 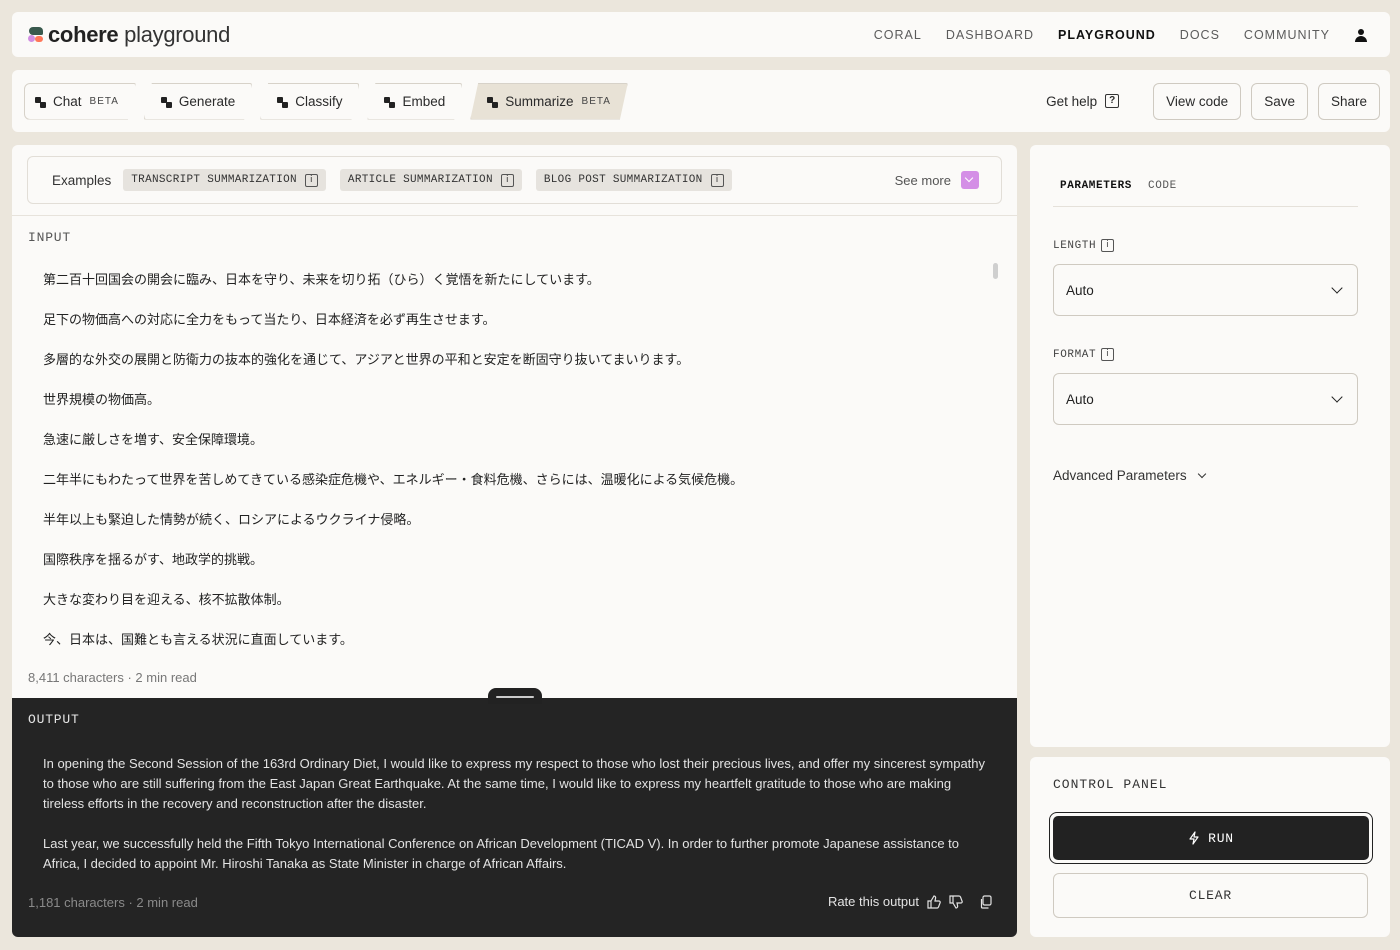 I want to click on input-line: 世界規模の物価高。, so click(x=102, y=400).